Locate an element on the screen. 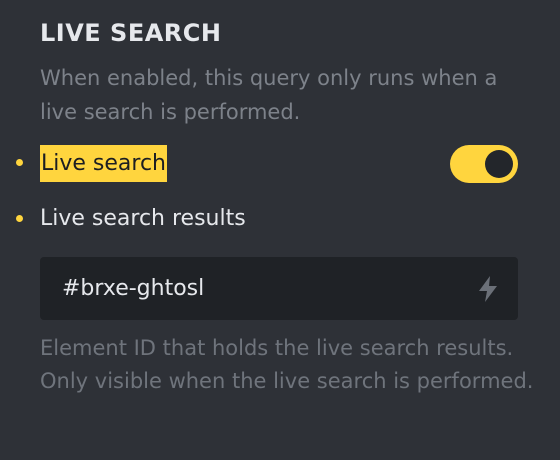 This screenshot has height=460, width=560. bolt-icon is located at coordinates (488, 289).